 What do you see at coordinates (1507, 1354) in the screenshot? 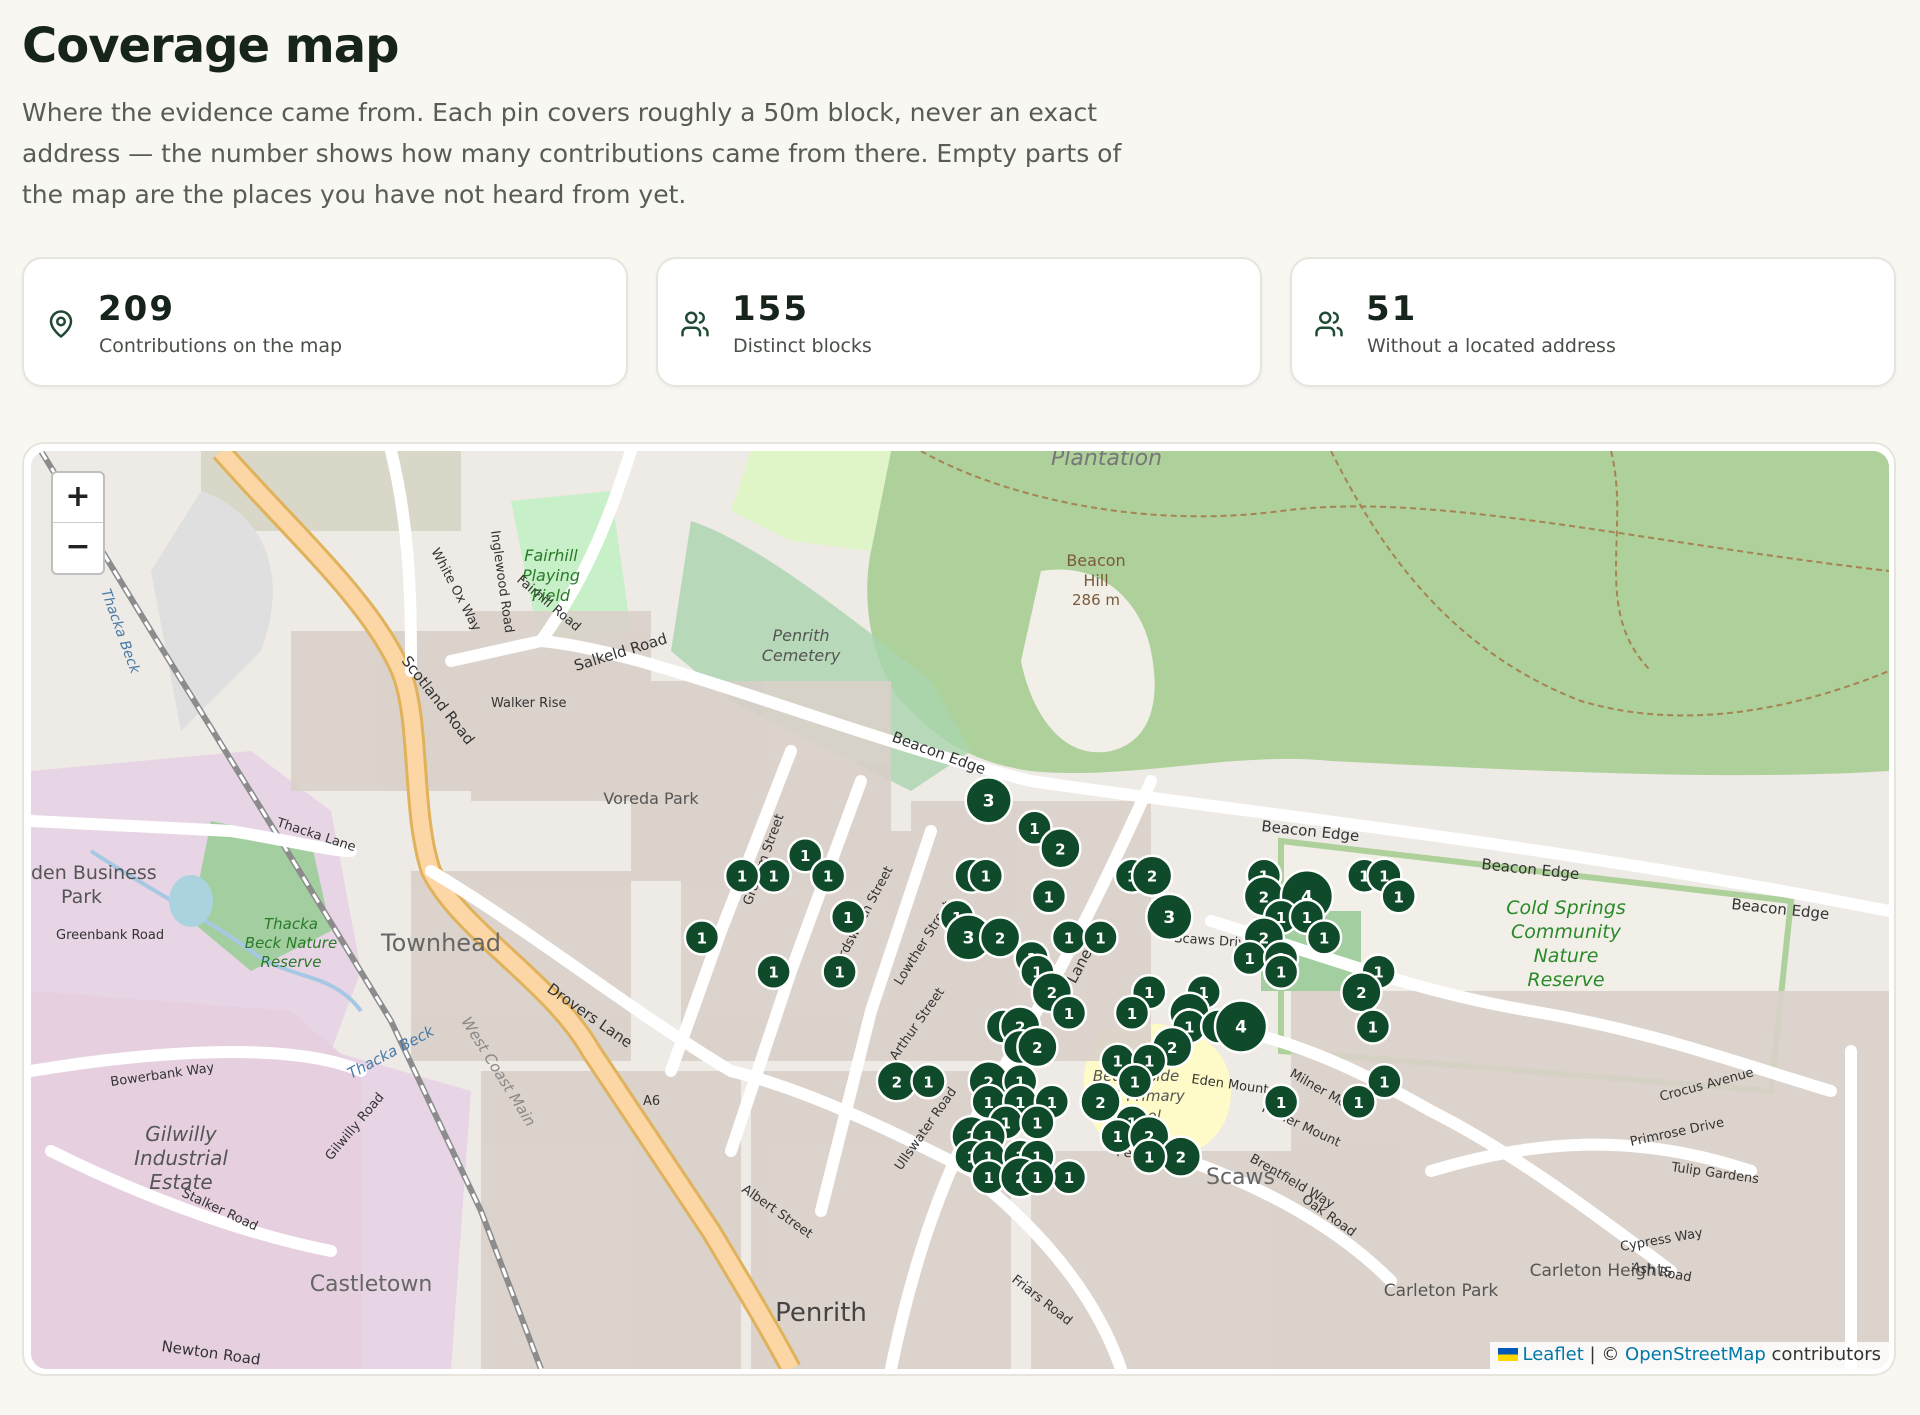
I see `ukraine-flag-icon` at bounding box center [1507, 1354].